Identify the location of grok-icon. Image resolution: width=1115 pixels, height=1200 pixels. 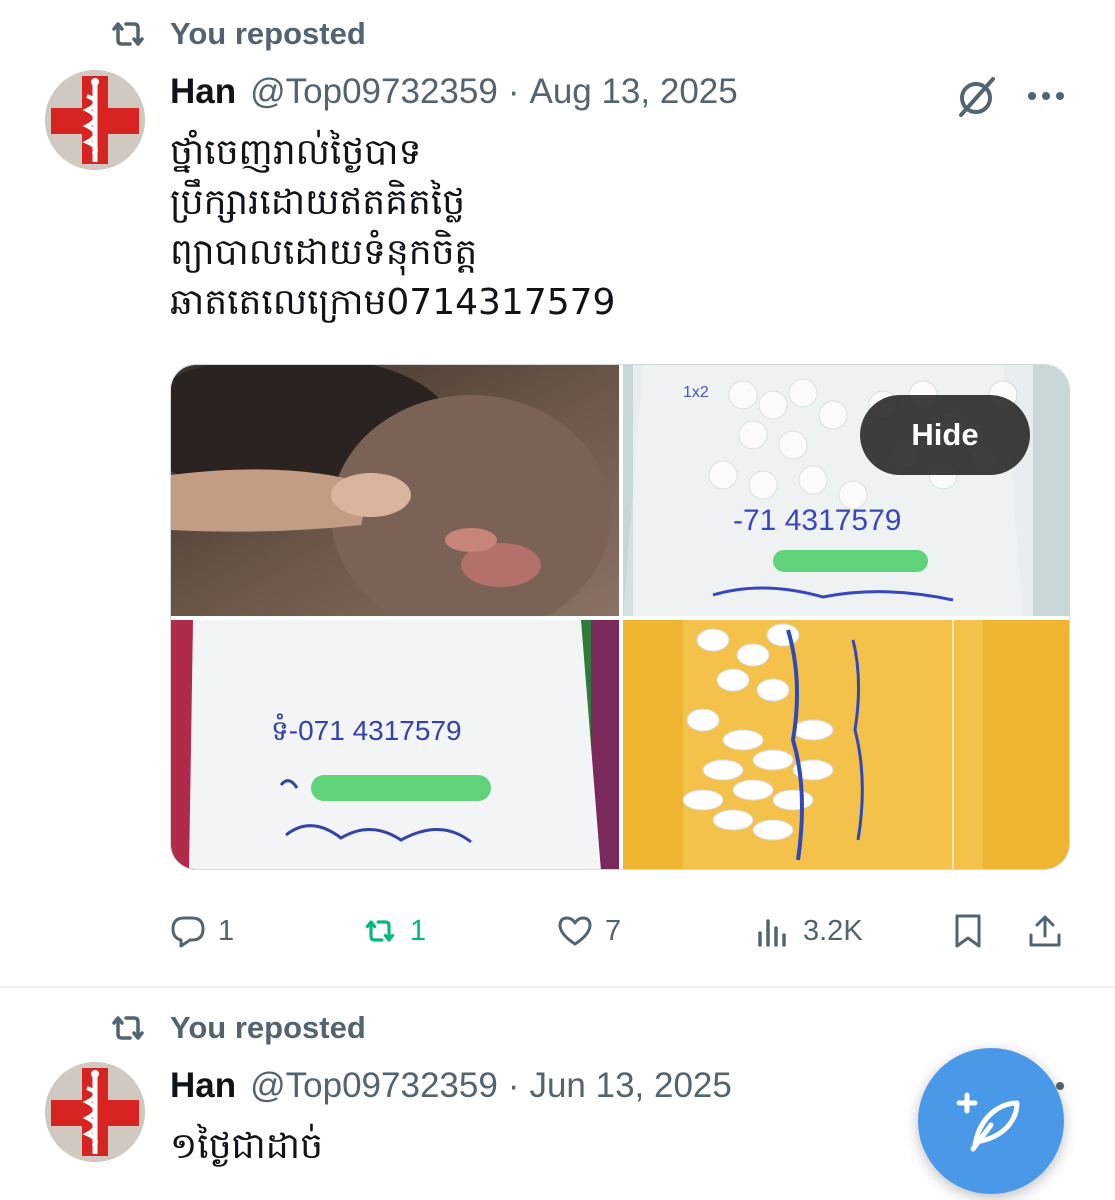
(977, 97).